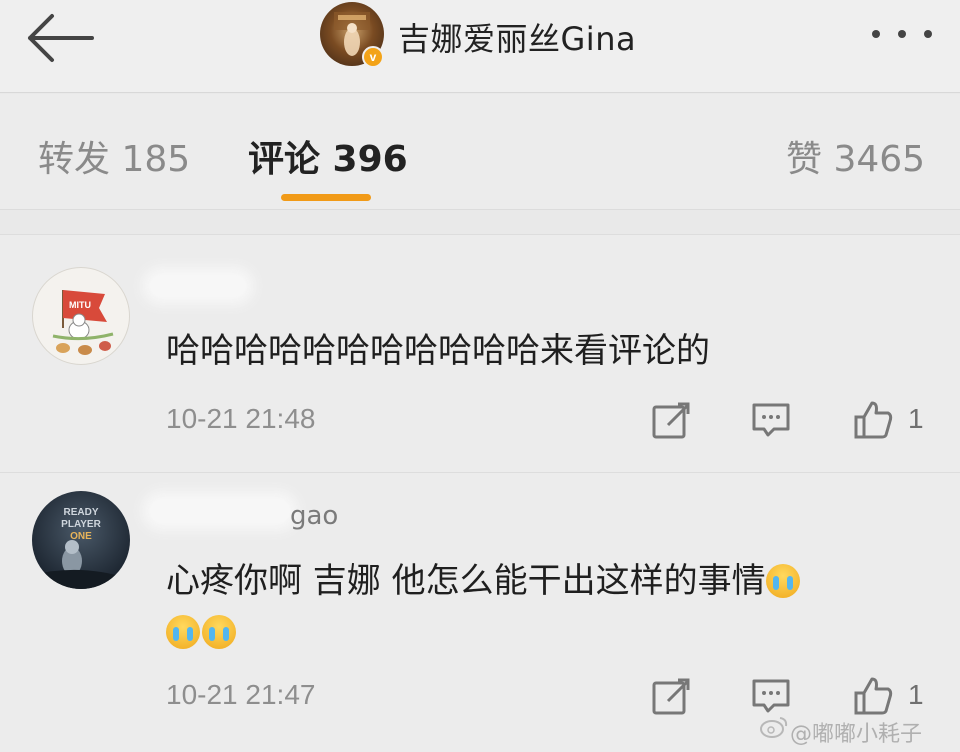  Describe the element at coordinates (114, 156) in the screenshot. I see `tab-reposts: 转发 185` at that location.